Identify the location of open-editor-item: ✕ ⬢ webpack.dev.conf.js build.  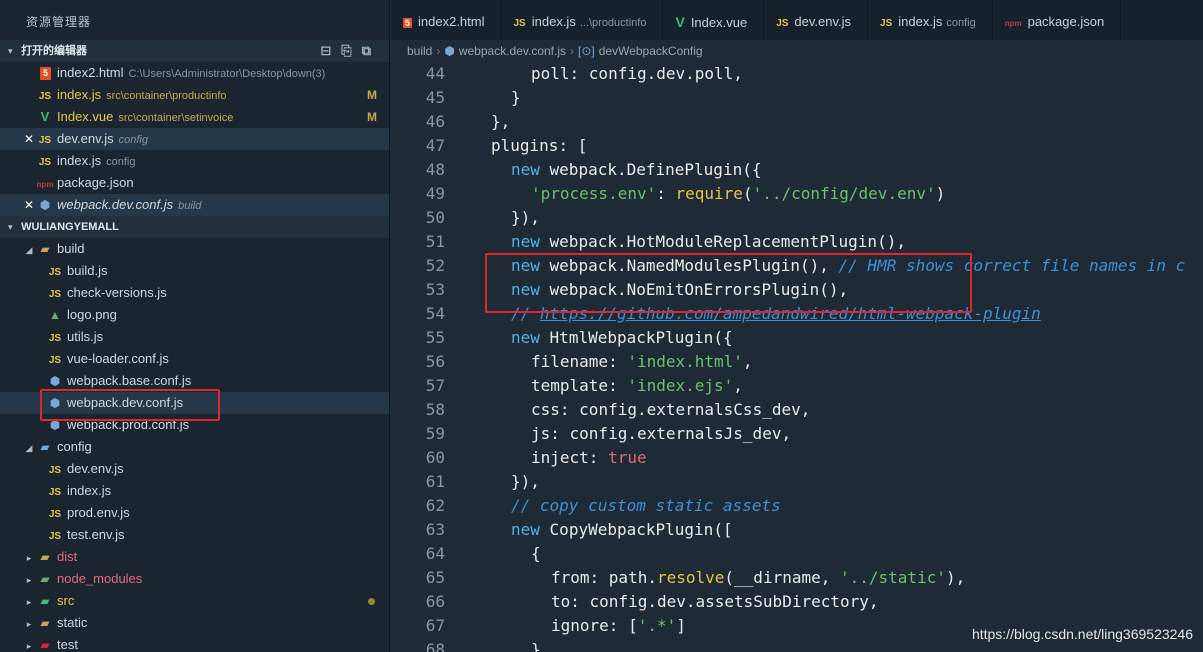
(194, 205).